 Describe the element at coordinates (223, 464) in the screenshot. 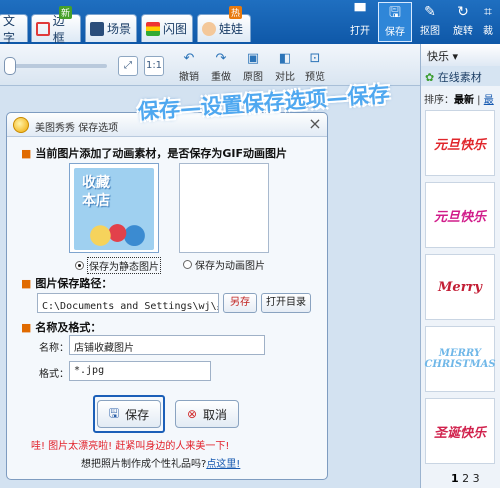

I see `gift-link: 点这里!` at that location.